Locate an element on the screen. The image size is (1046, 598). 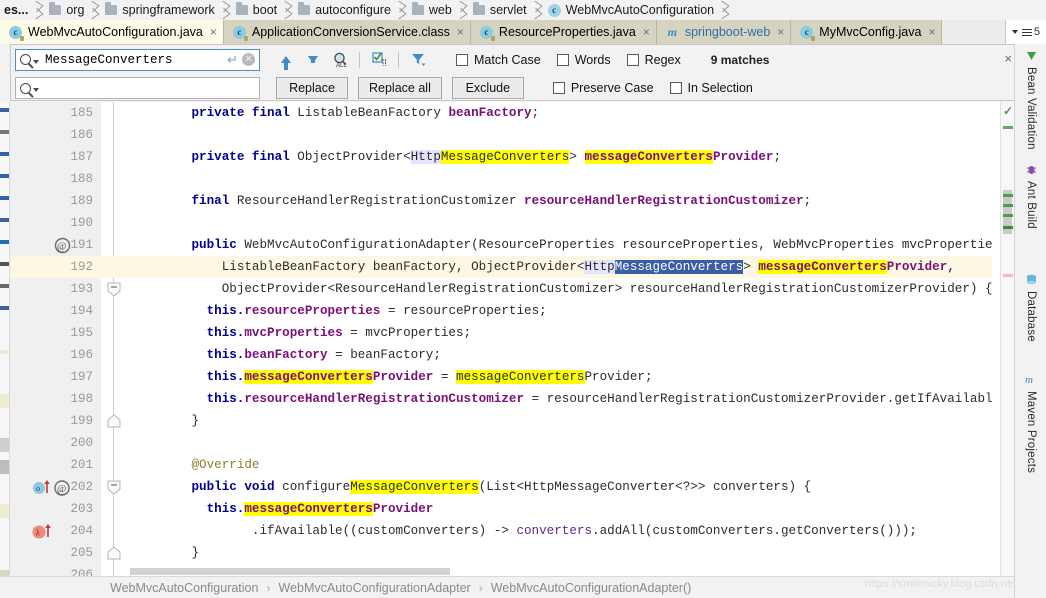
inspection-ok-icon: ✓ is located at coordinates (1008, 111).